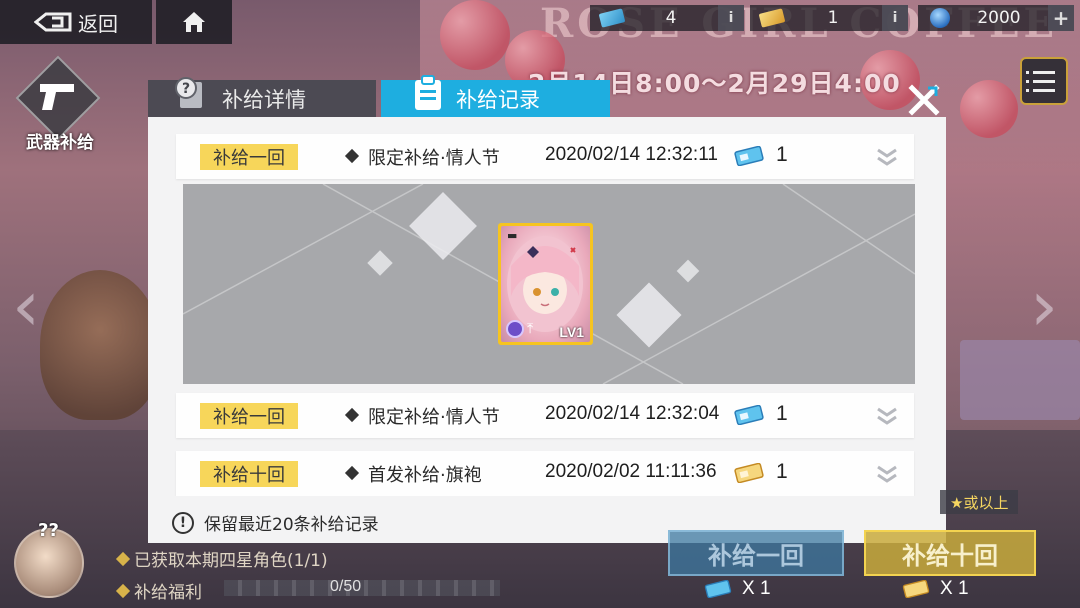 Image resolution: width=1080 pixels, height=608 pixels. I want to click on welfare-progress-text: 0/50, so click(346, 586).